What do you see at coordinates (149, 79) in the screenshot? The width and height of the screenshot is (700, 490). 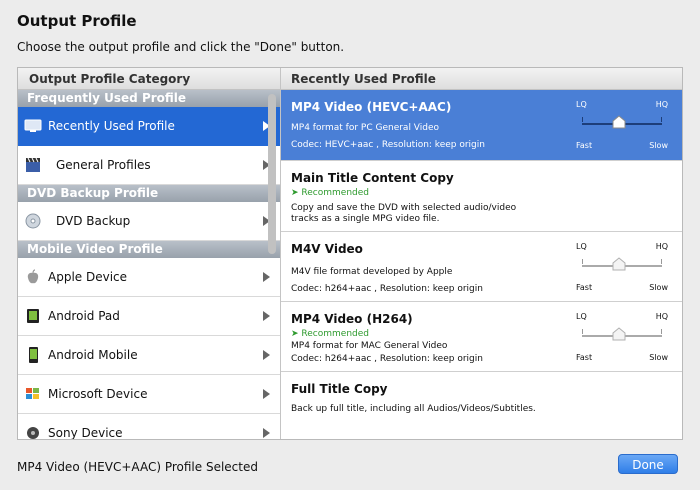 I see `category-header: Output Profile Category` at bounding box center [149, 79].